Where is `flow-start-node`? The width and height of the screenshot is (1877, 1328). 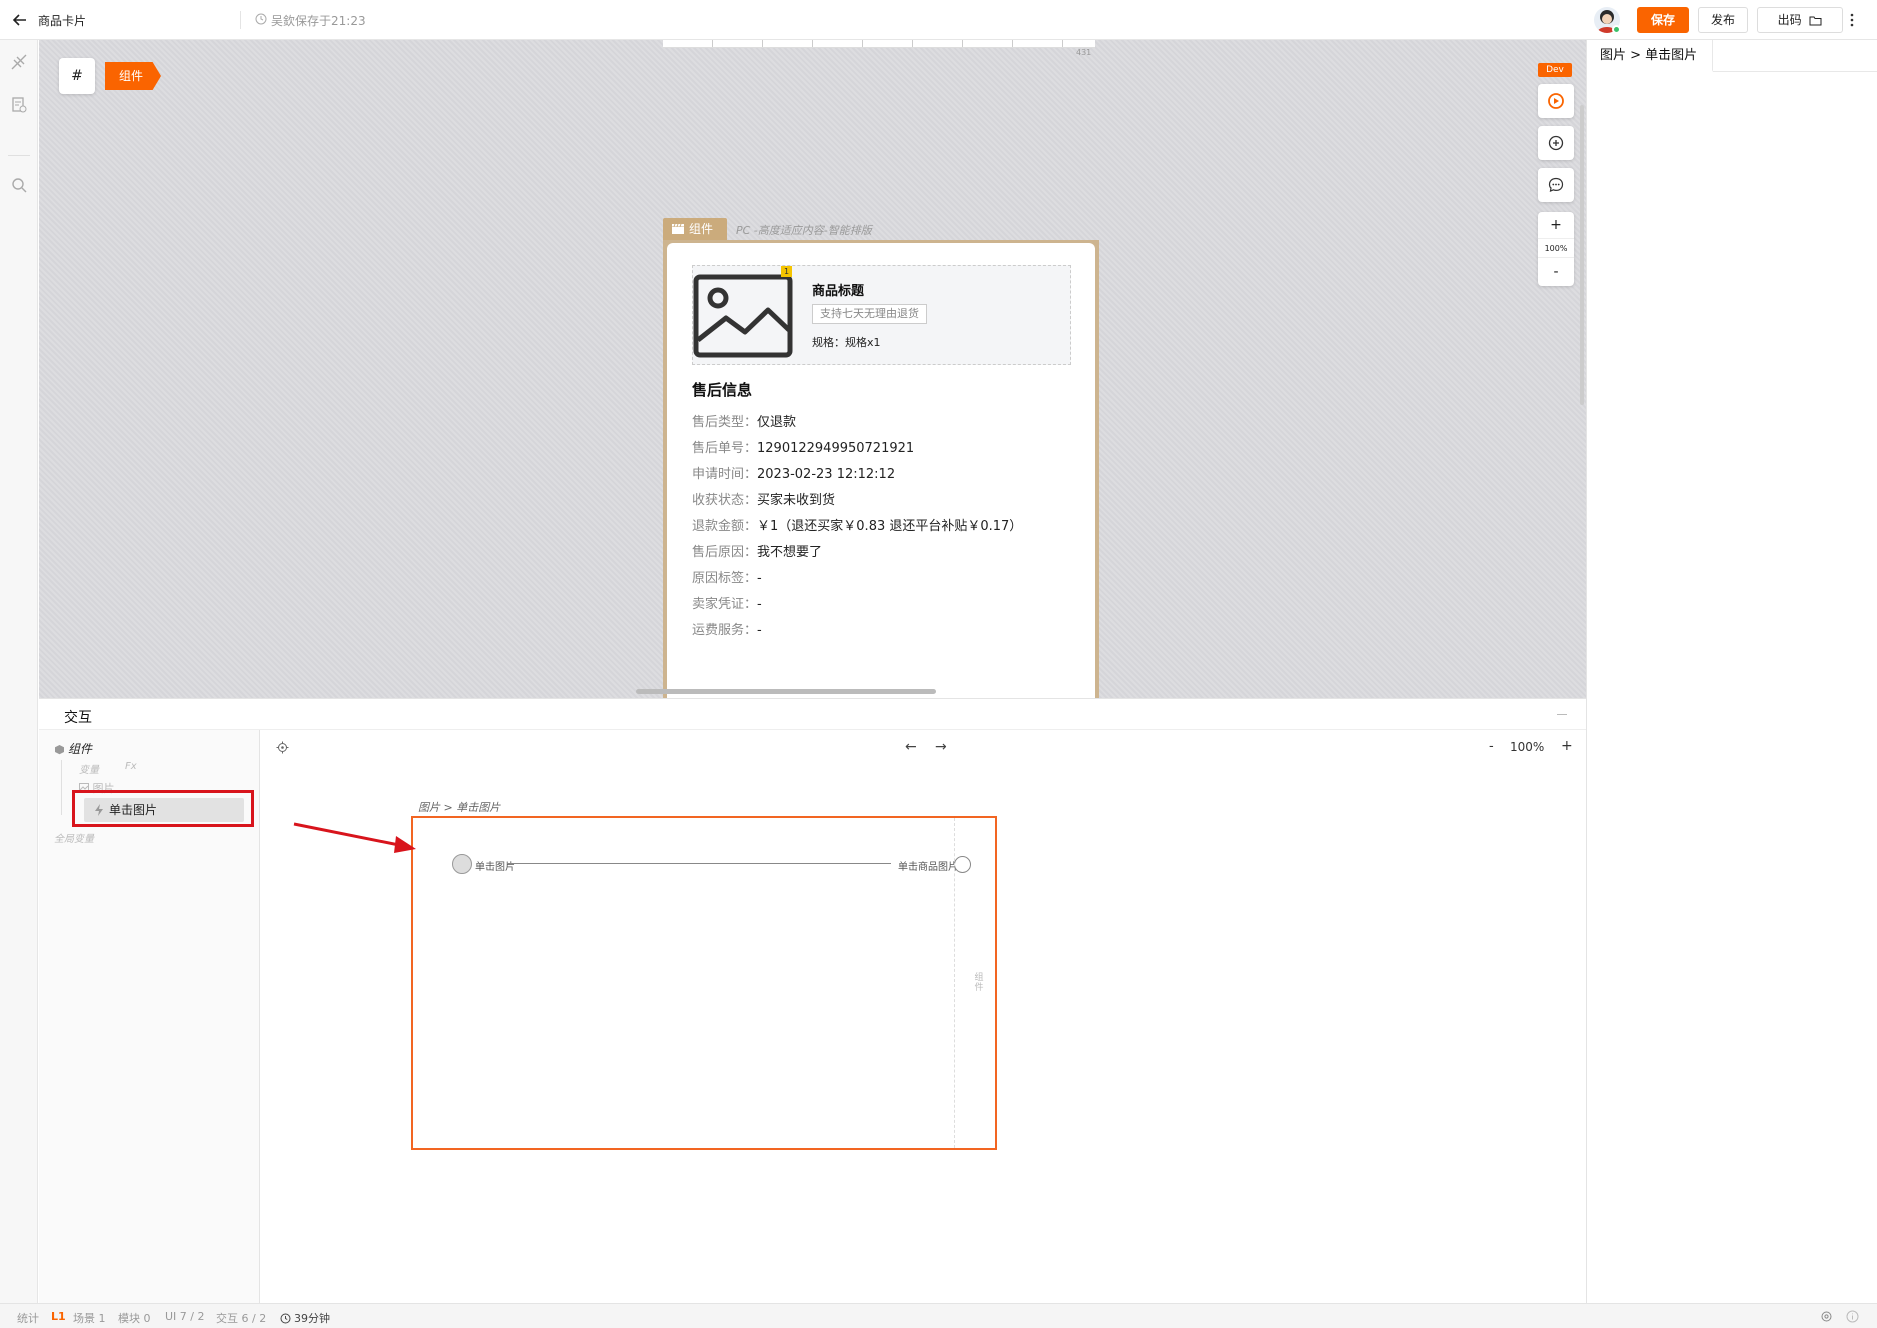
flow-start-node is located at coordinates (462, 864).